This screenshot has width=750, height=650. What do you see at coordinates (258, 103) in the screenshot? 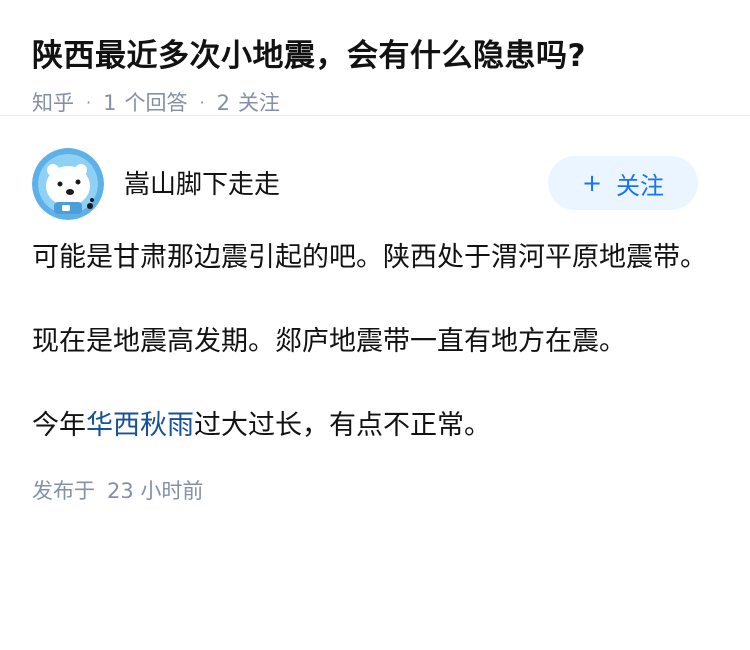
I see `follows-label: 关注` at bounding box center [258, 103].